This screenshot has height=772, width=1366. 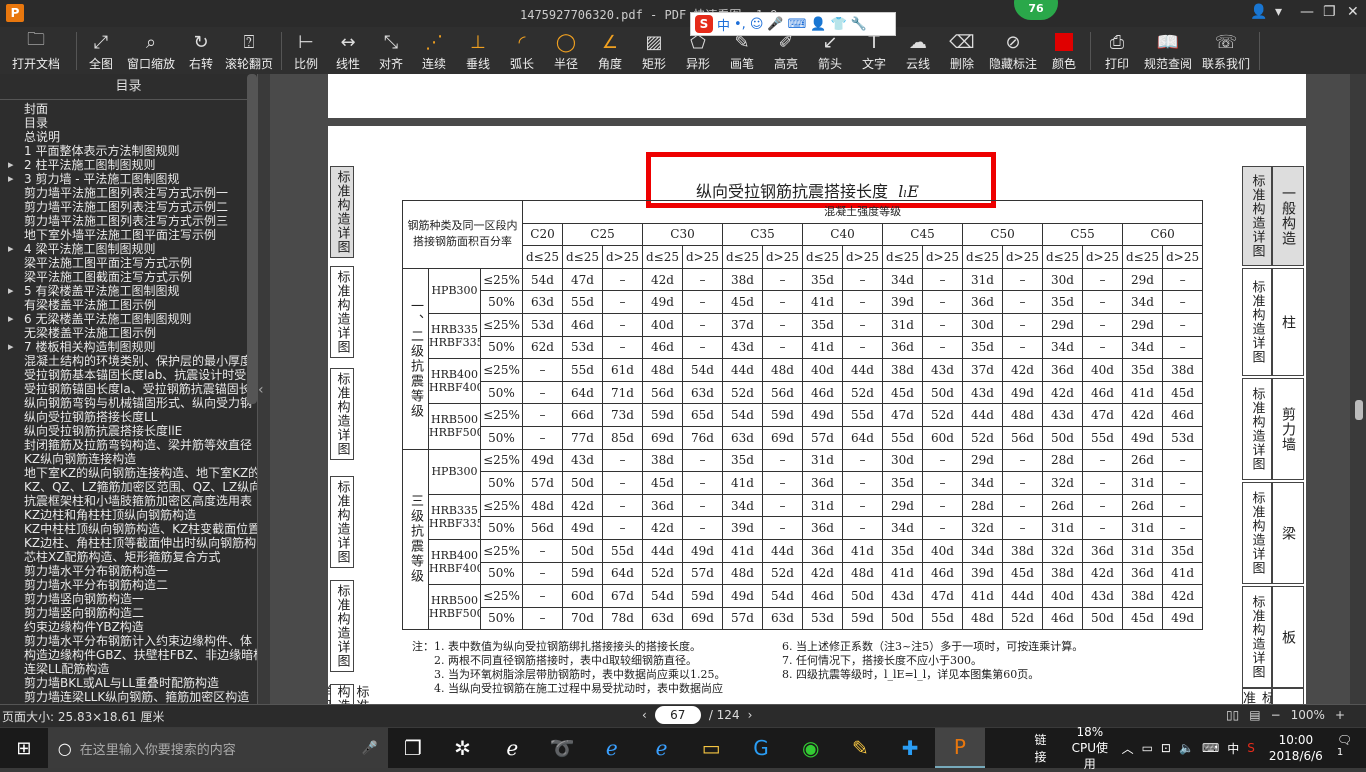 I want to click on ime-lang: 中, so click(x=723, y=24).